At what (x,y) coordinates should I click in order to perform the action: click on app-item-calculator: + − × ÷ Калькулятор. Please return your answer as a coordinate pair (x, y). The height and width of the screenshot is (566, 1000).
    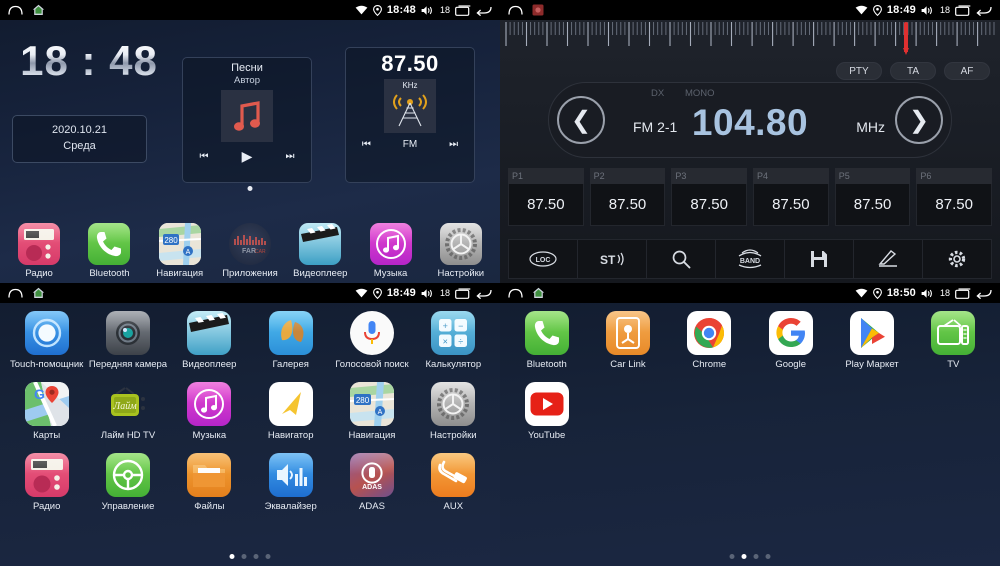
    Looking at the image, I should click on (453, 340).